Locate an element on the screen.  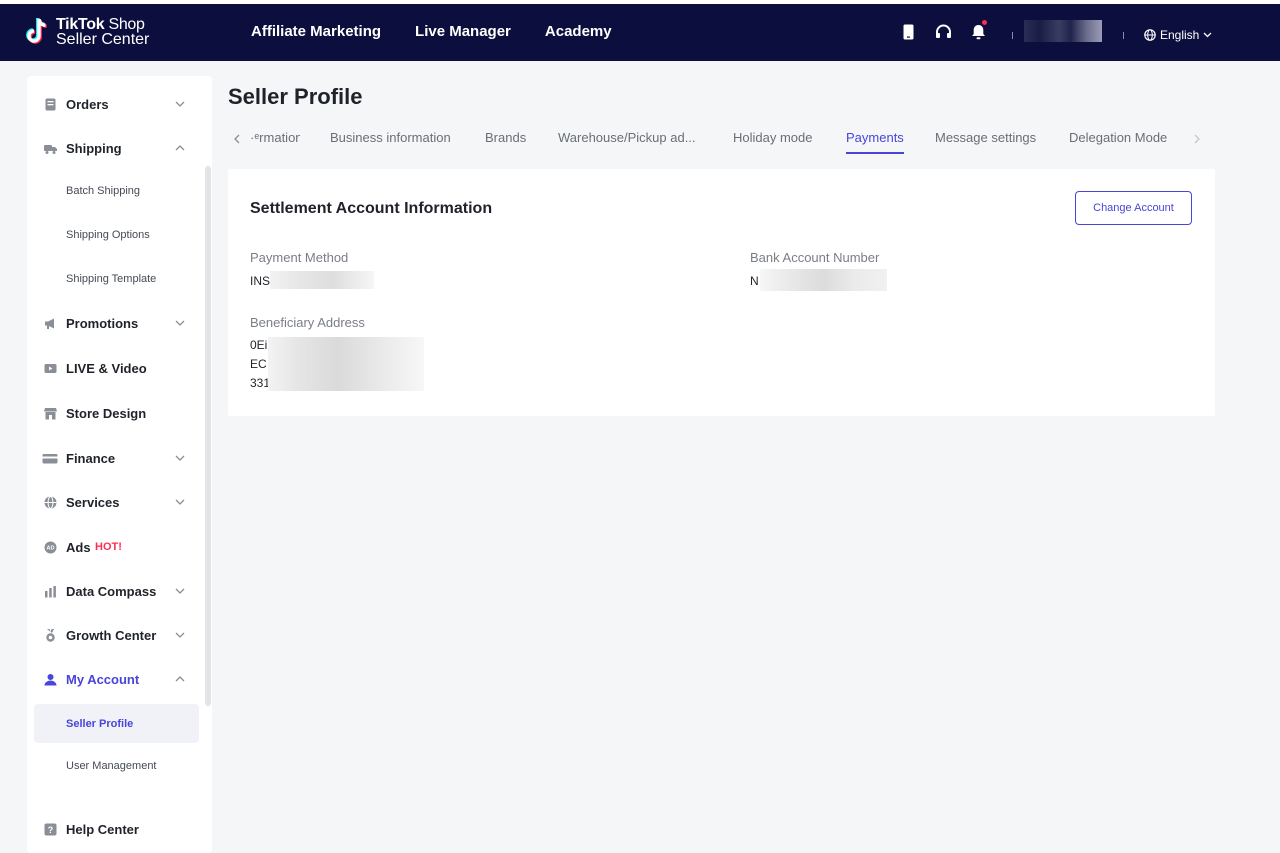
sidebar-item-label: Services is located at coordinates (93, 502).